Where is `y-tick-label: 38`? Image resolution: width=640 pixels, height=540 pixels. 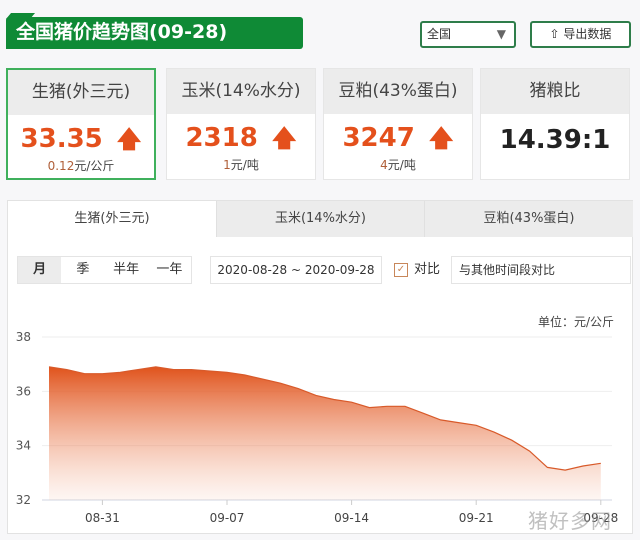 y-tick-label: 38 is located at coordinates (23, 337).